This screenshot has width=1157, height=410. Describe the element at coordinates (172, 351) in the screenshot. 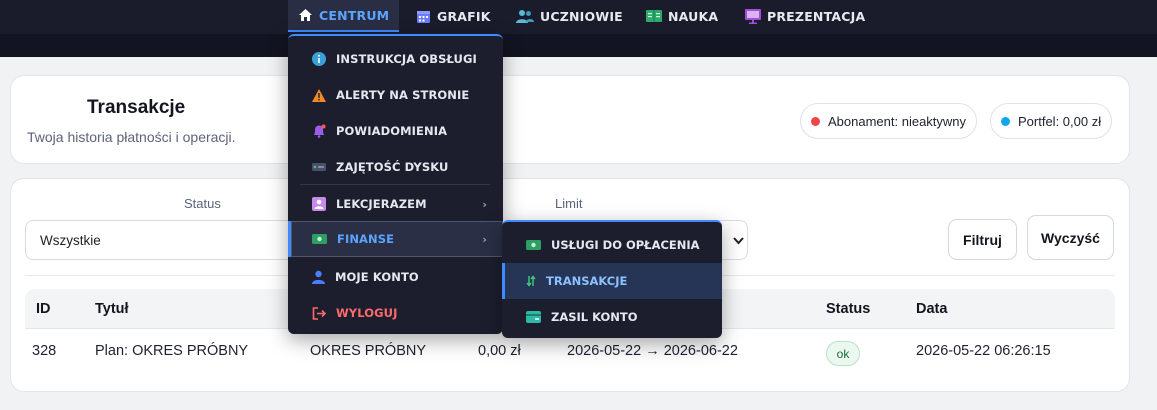

I see `row-title: Plan: OKRES PRÓBNY` at that location.